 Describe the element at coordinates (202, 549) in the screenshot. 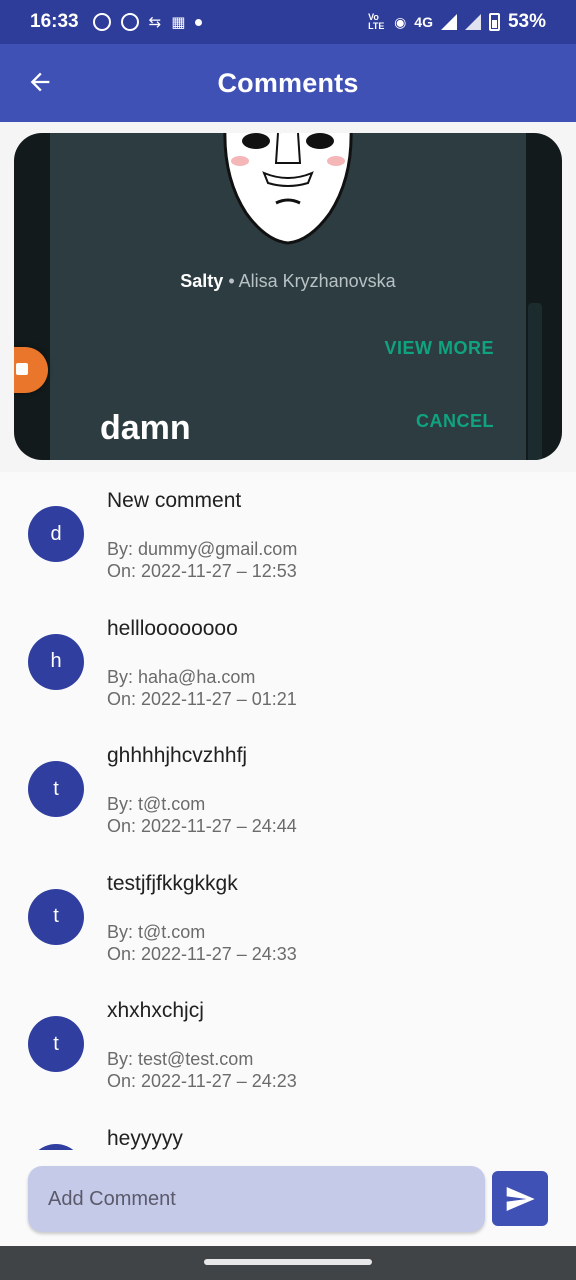

I see `comment-author: By: dummy@gmail.com` at that location.